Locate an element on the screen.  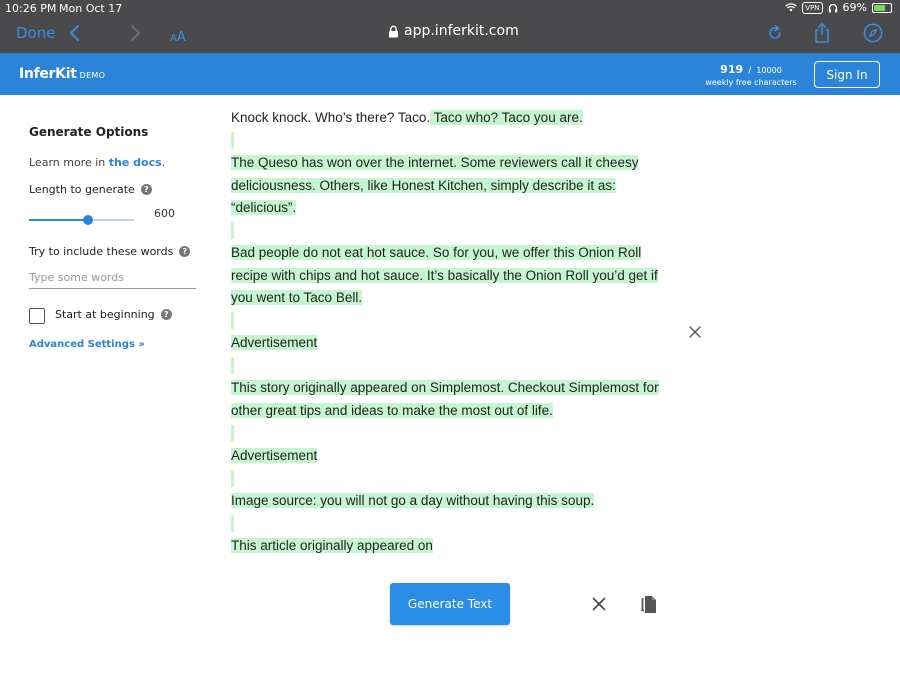
brand-tag: DEMO is located at coordinates (92, 75).